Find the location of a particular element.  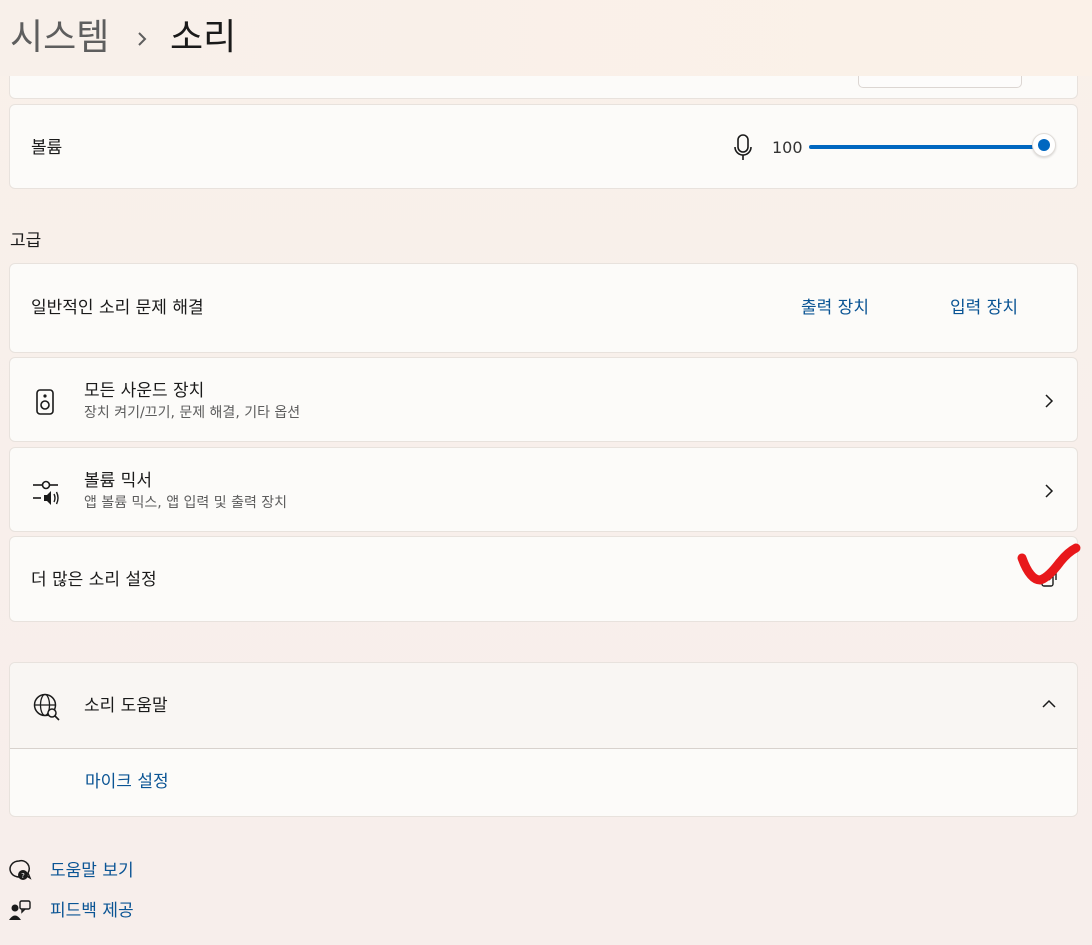

checkmark-annotation-icon is located at coordinates (1049, 564).